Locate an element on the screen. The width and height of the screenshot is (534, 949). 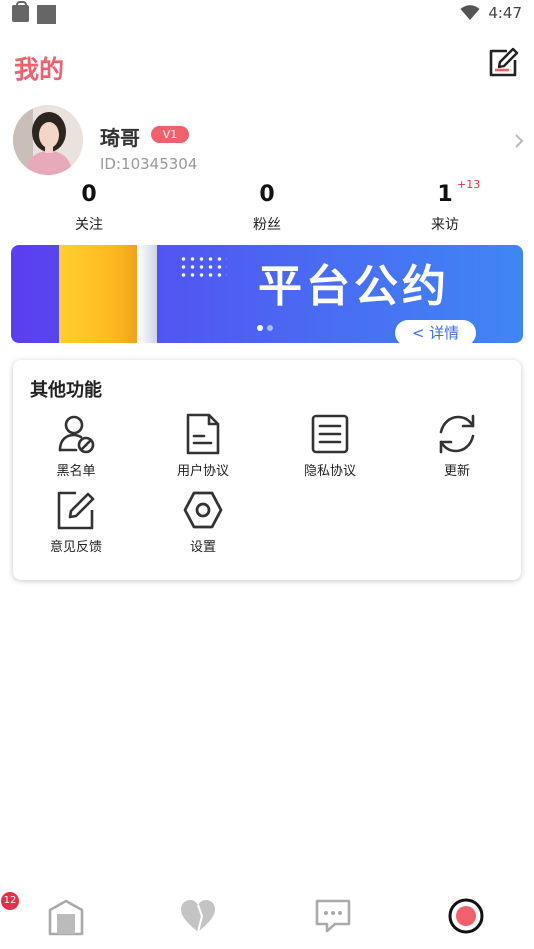
visitor-increase-badge: +13 is located at coordinates (469, 184).